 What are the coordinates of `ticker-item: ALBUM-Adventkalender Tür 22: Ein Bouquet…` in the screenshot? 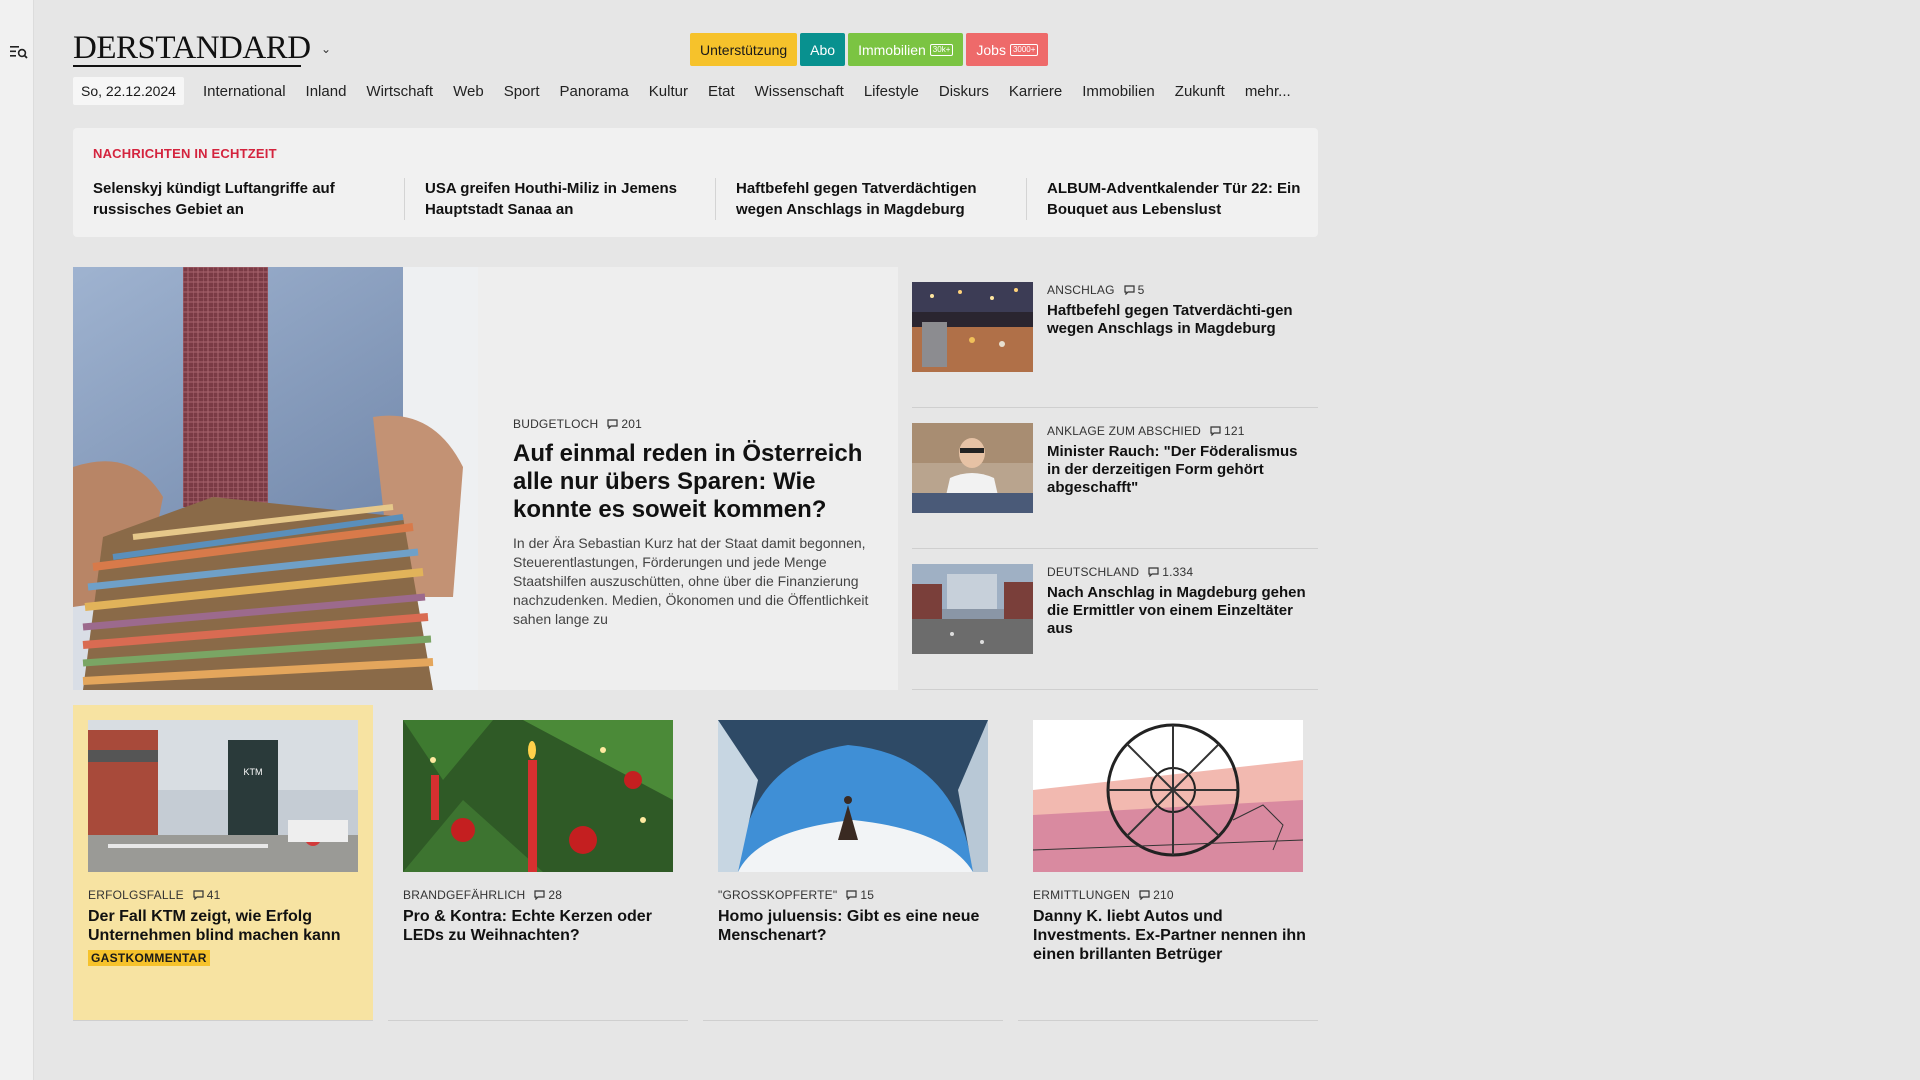 It's located at (1181, 199).